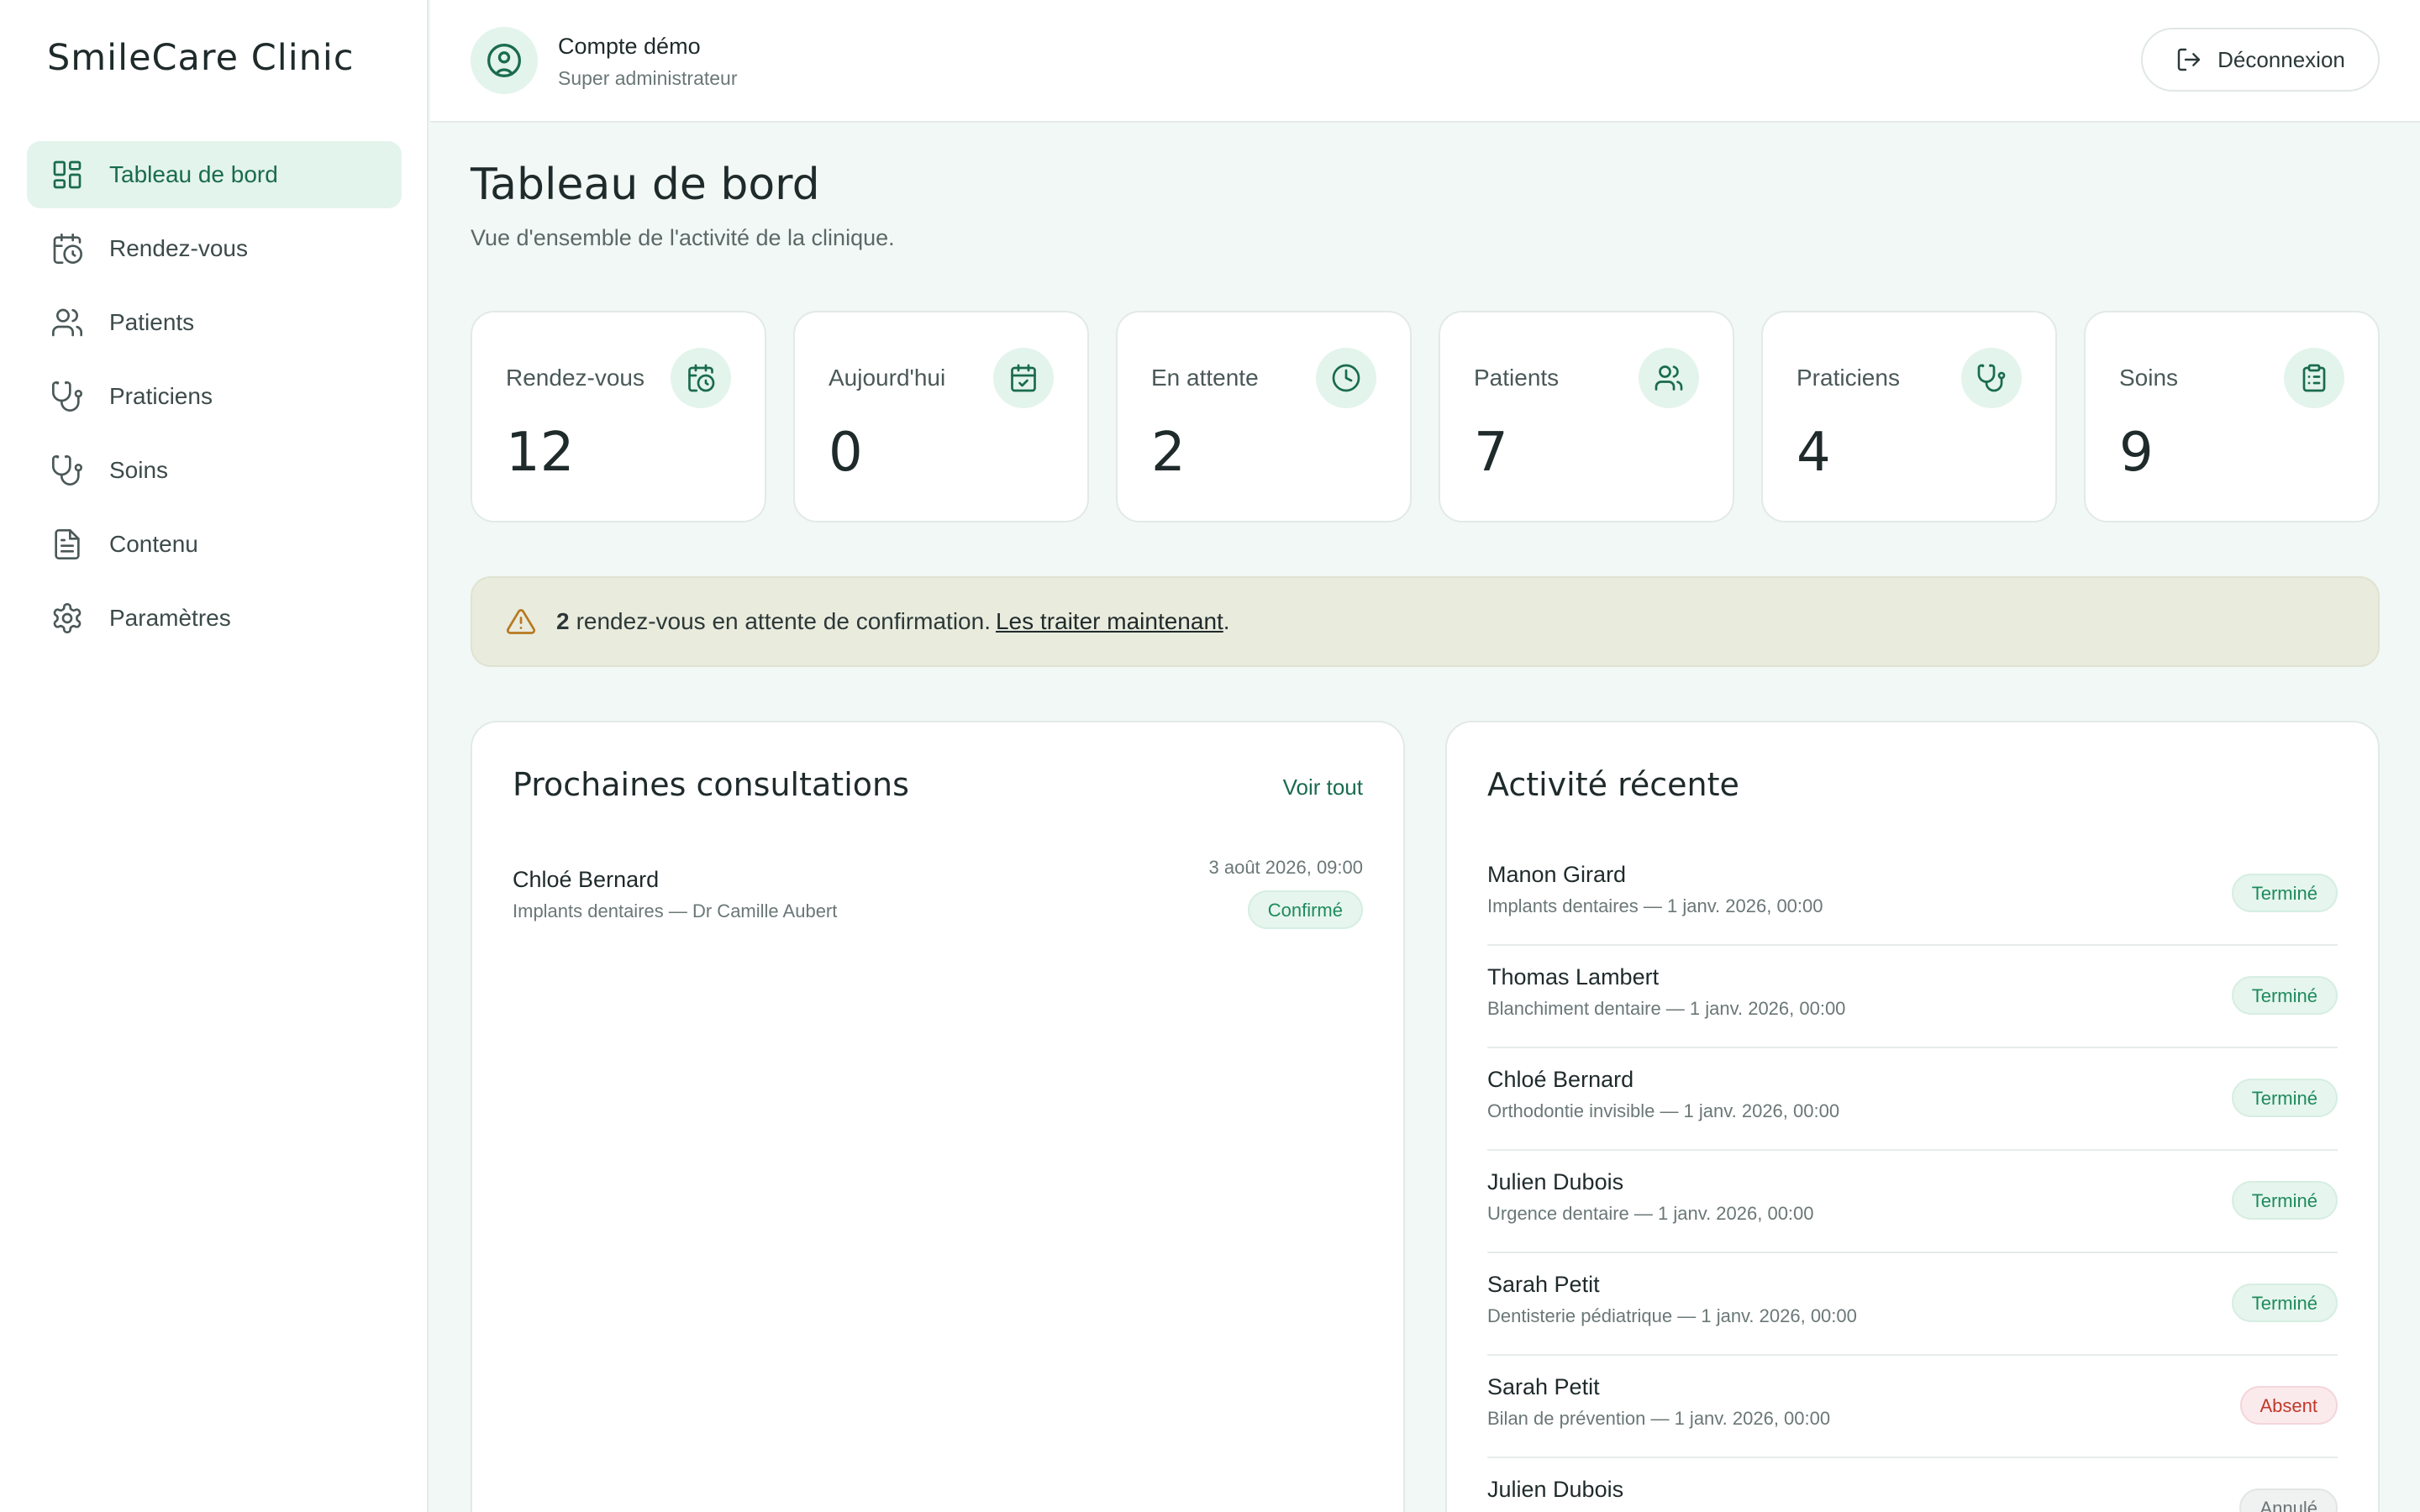 The height and width of the screenshot is (1512, 2420). Describe the element at coordinates (2136, 453) in the screenshot. I see `stat-value: 9` at that location.